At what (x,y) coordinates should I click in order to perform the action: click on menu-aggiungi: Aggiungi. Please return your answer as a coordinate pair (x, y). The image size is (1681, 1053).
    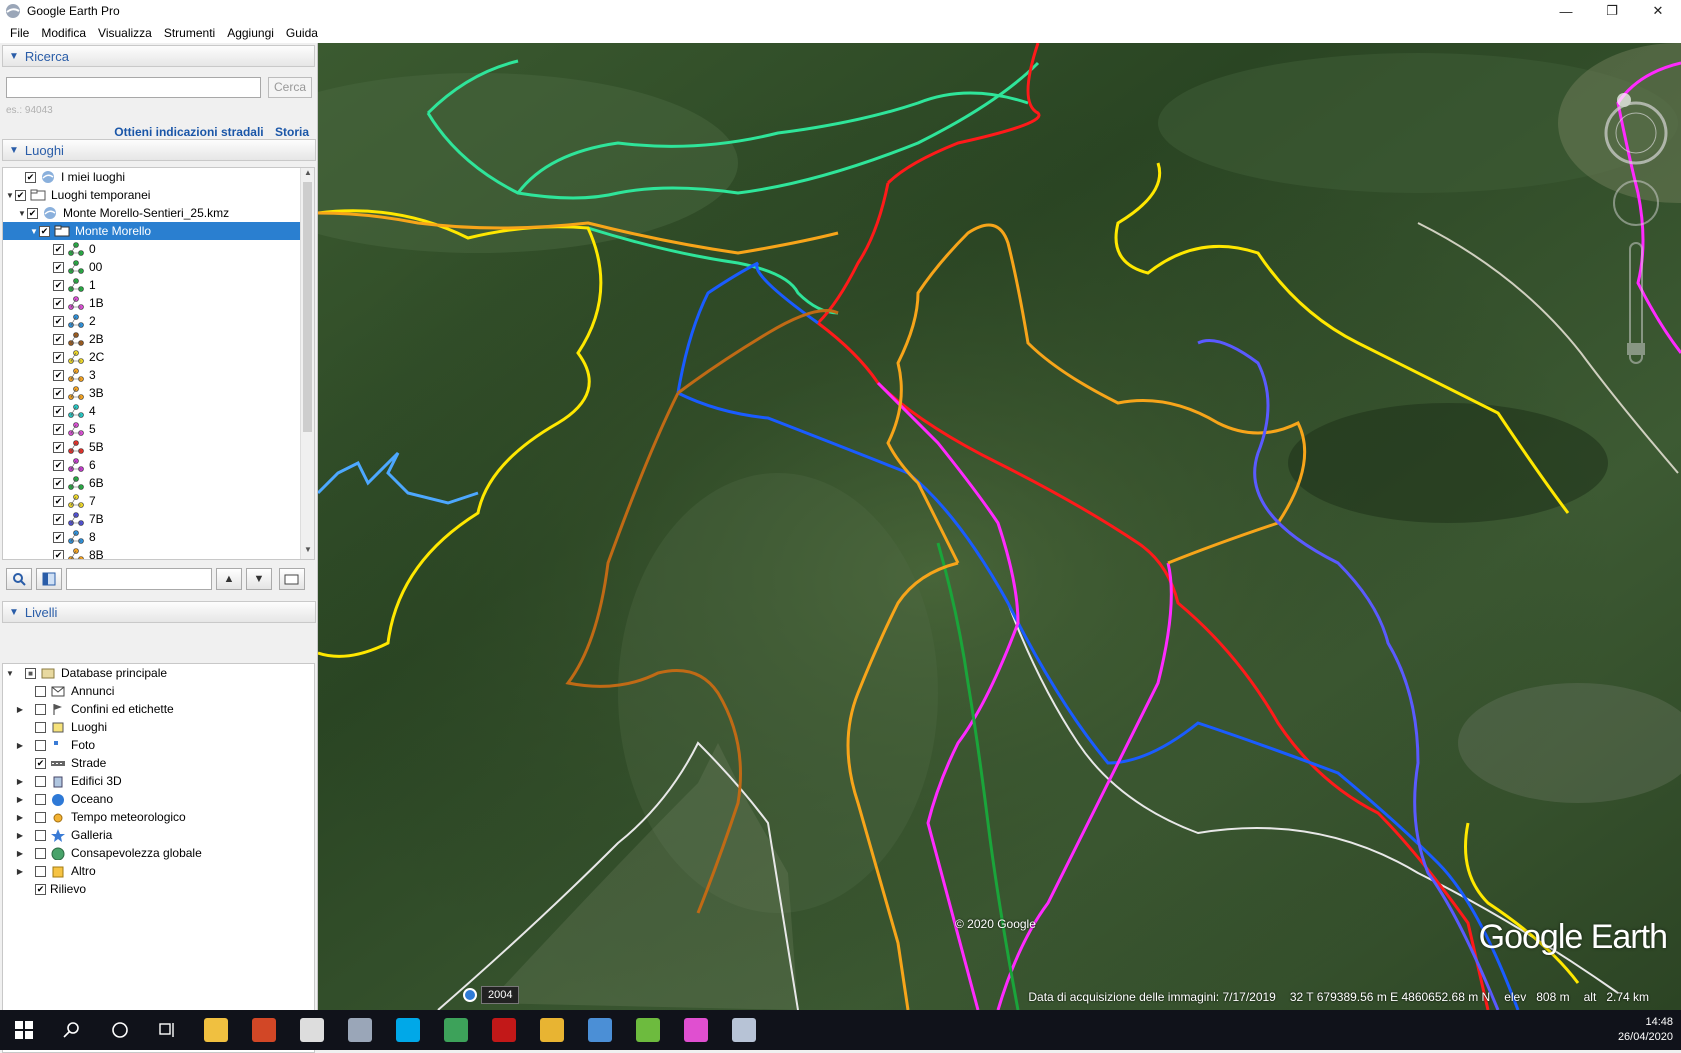
    Looking at the image, I should click on (250, 33).